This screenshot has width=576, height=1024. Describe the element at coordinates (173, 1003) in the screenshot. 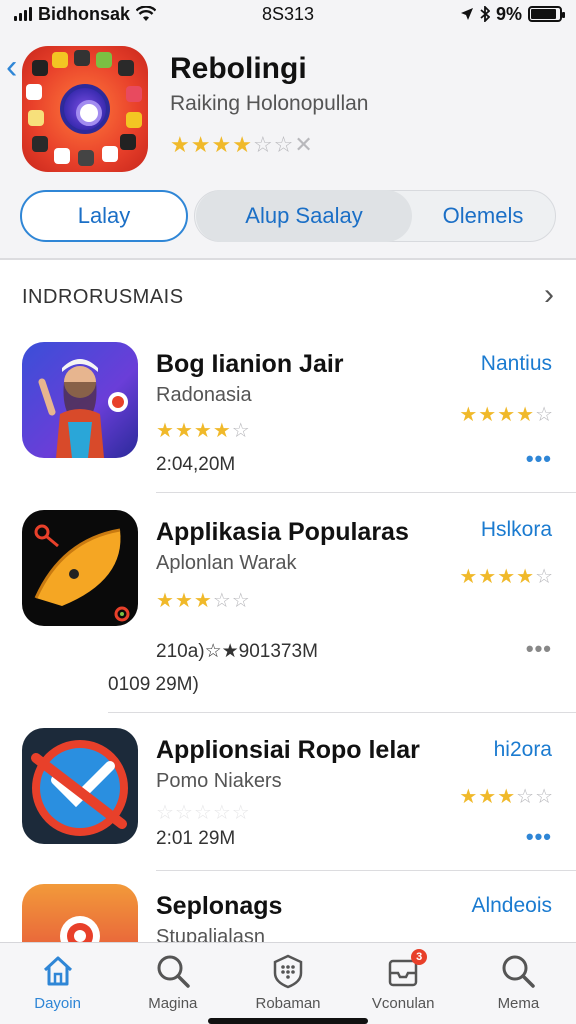

I see `tab-label: Magina` at that location.